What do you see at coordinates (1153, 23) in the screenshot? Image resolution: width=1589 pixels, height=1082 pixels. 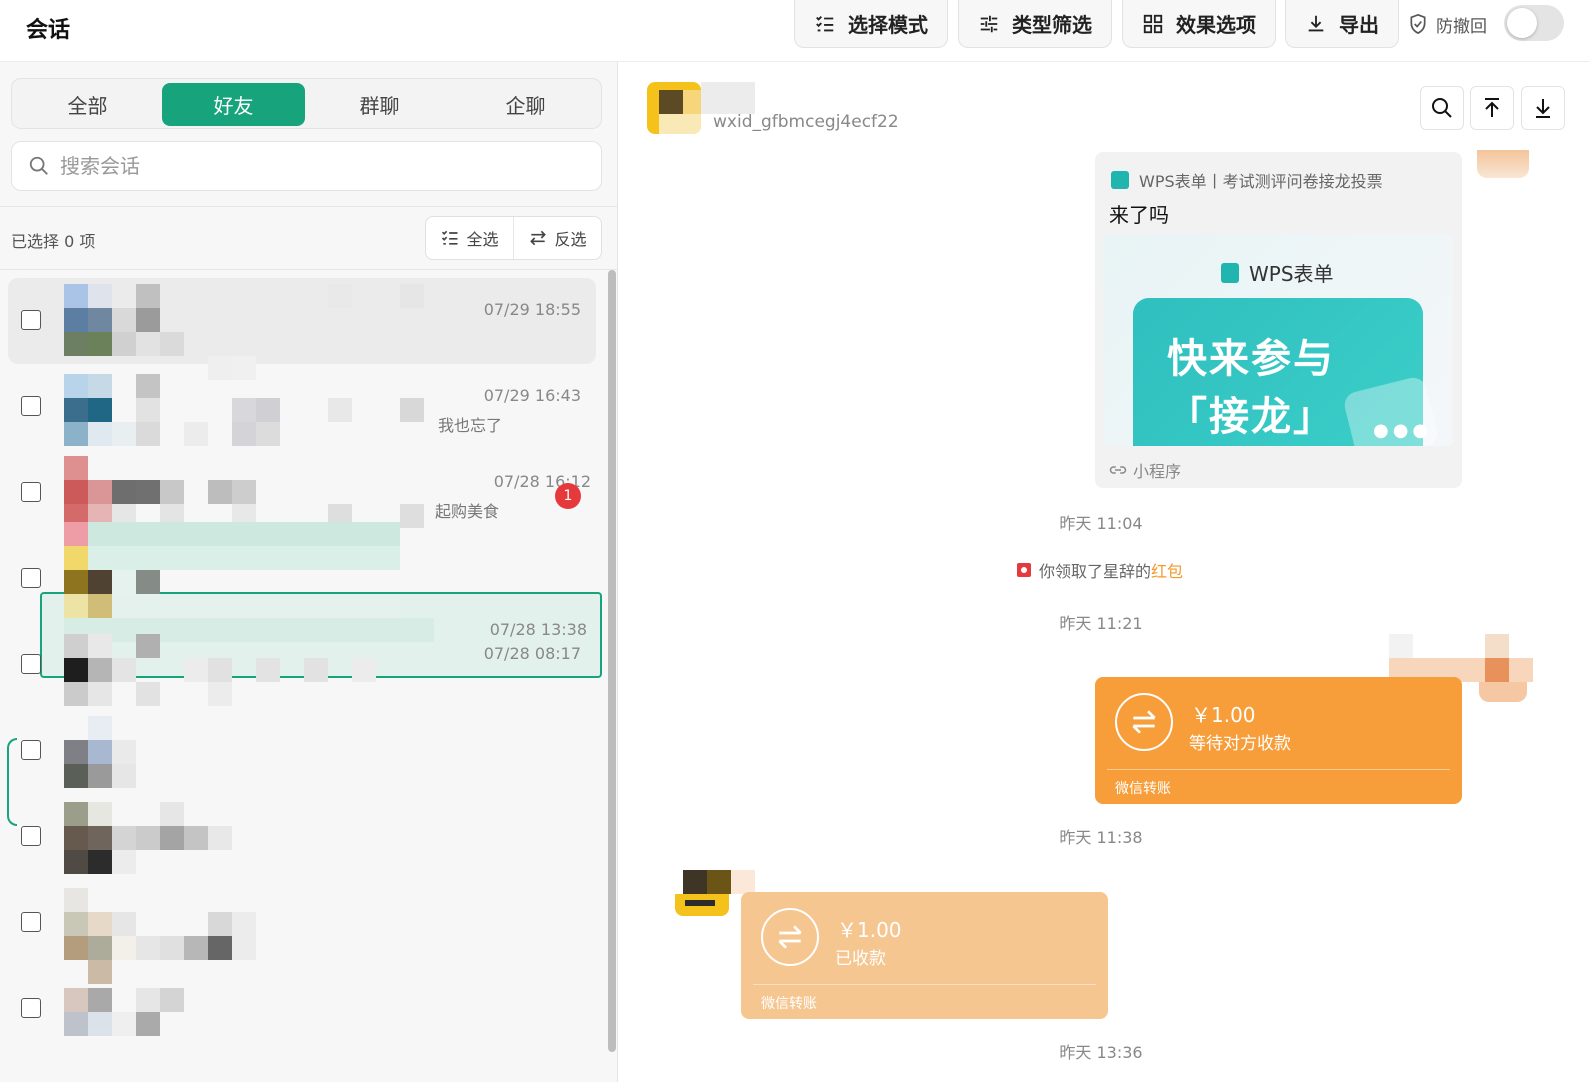 I see `grid-icon` at bounding box center [1153, 23].